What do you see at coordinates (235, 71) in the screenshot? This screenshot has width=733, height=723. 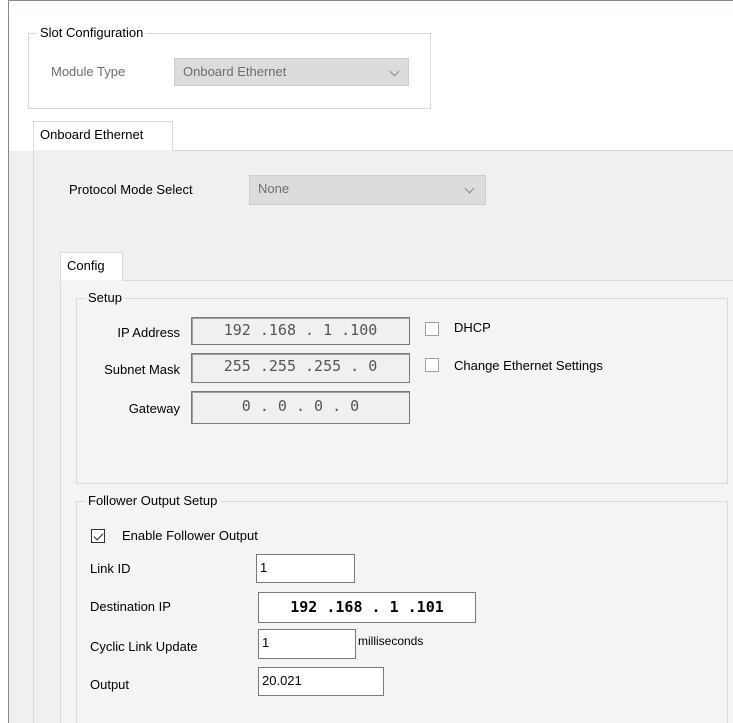 I see `module-type-value: Onboard Ethernet` at bounding box center [235, 71].